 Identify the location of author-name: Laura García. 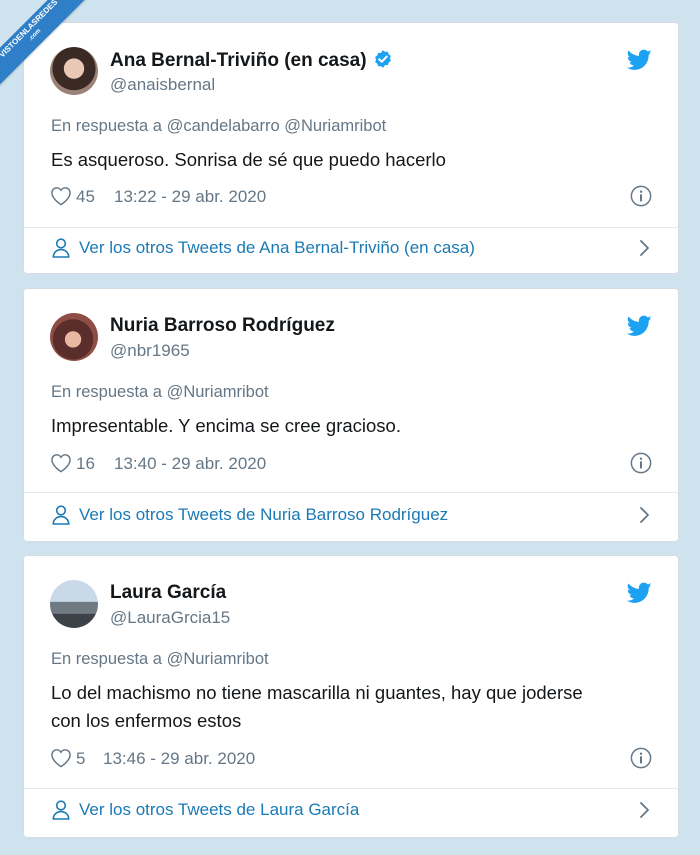
(168, 592).